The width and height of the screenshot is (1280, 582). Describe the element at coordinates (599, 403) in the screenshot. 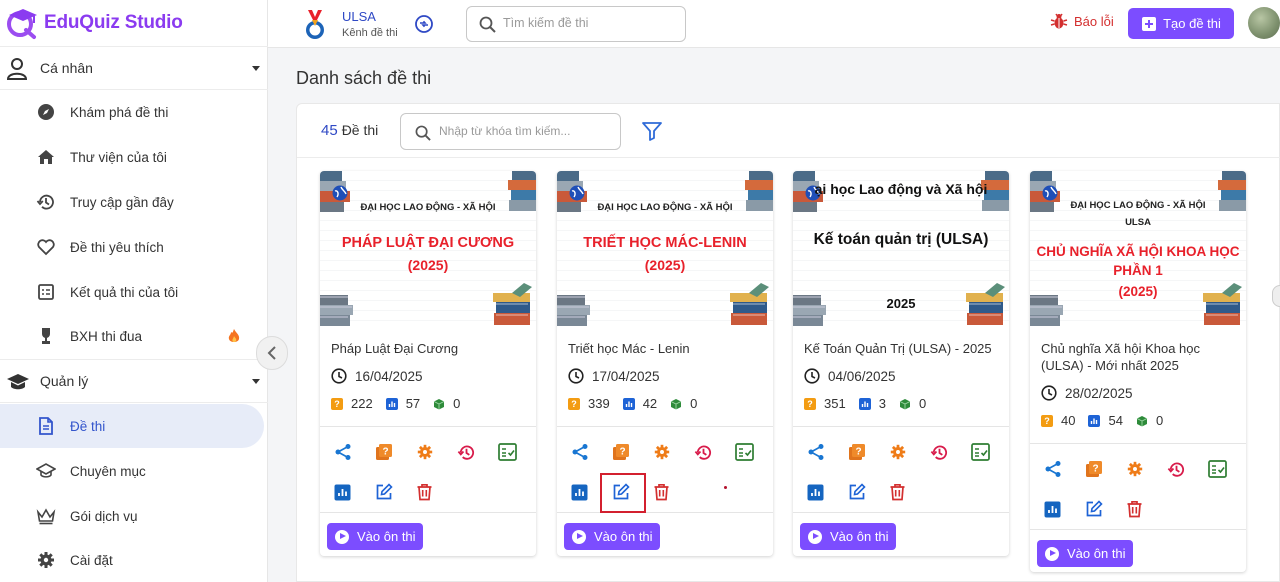

I see `question-count: 339` at that location.